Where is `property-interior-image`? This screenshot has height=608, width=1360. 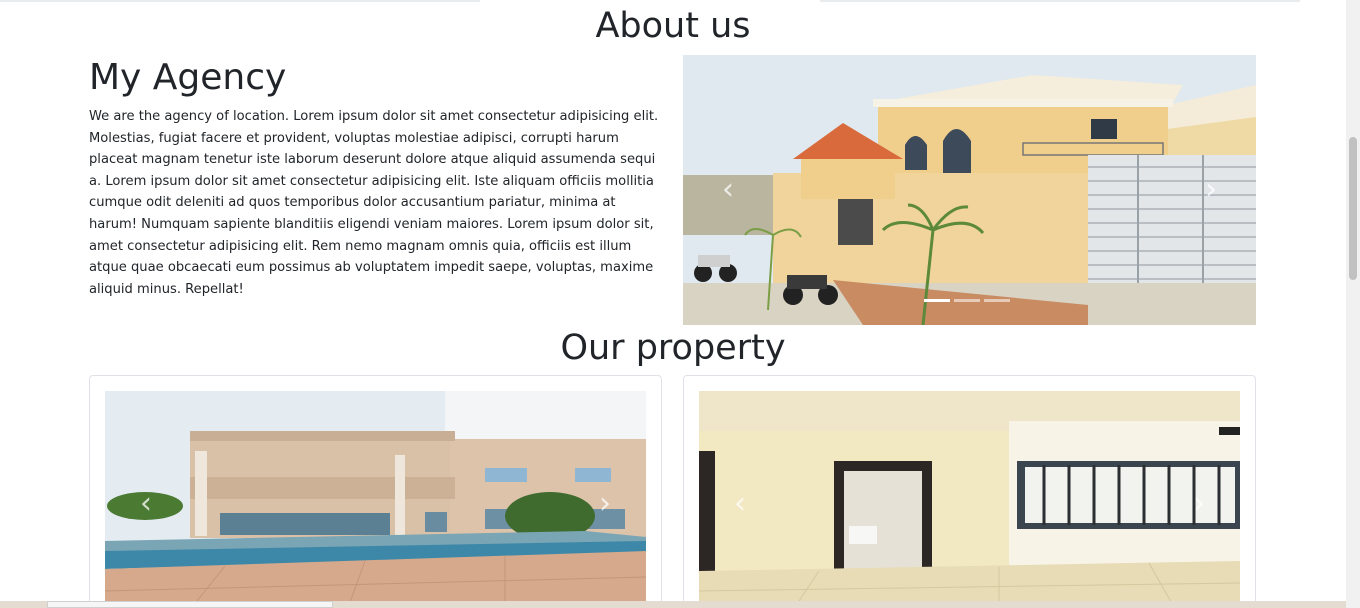
property-interior-image is located at coordinates (969, 499).